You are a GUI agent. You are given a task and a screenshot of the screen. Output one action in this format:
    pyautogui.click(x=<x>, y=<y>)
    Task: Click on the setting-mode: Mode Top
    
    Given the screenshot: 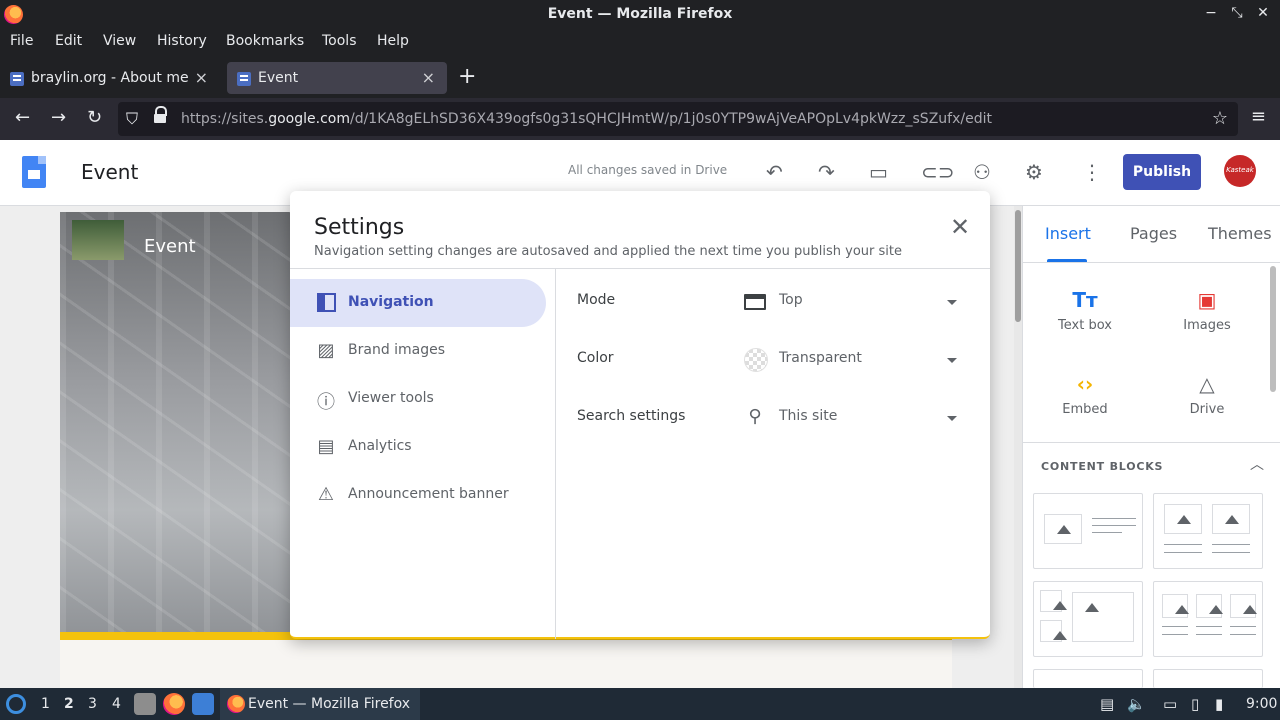 What is the action you would take?
    pyautogui.click(x=777, y=302)
    